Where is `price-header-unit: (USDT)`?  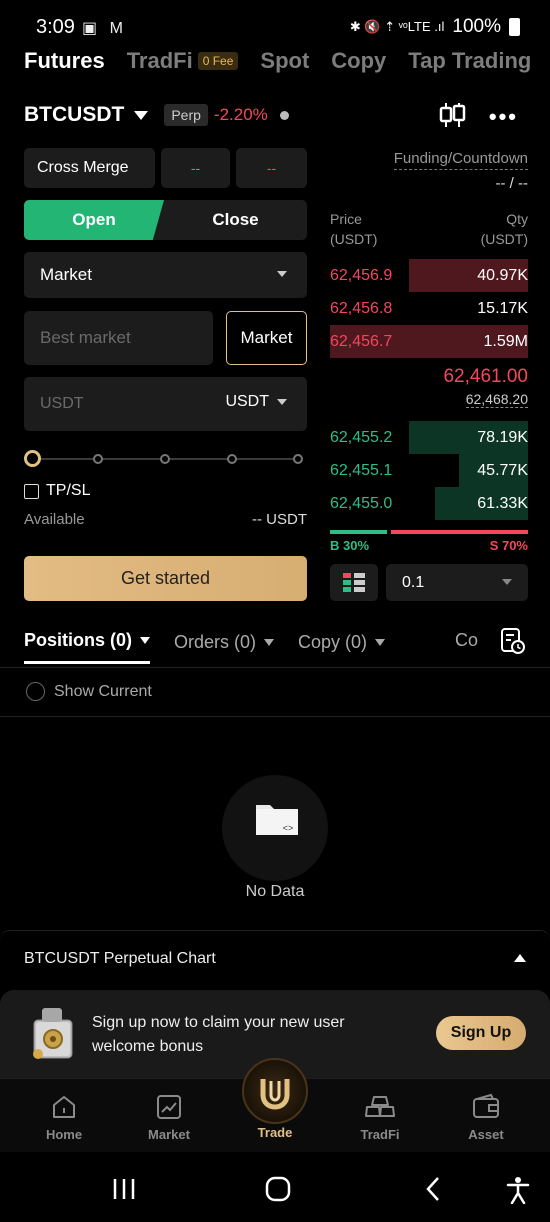
price-header-unit: (USDT) is located at coordinates (354, 239).